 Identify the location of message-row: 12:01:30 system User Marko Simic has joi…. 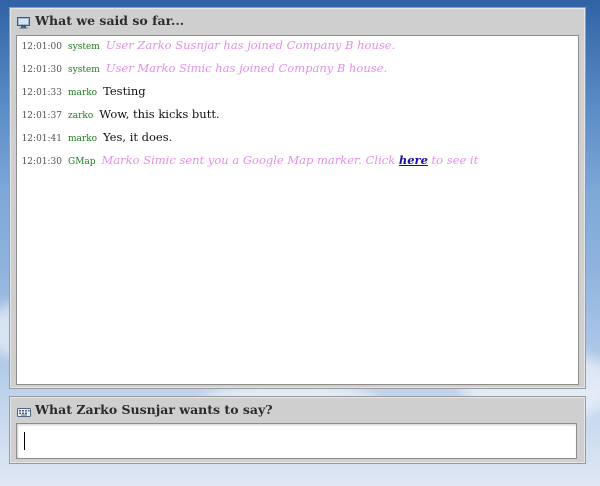
(202, 68).